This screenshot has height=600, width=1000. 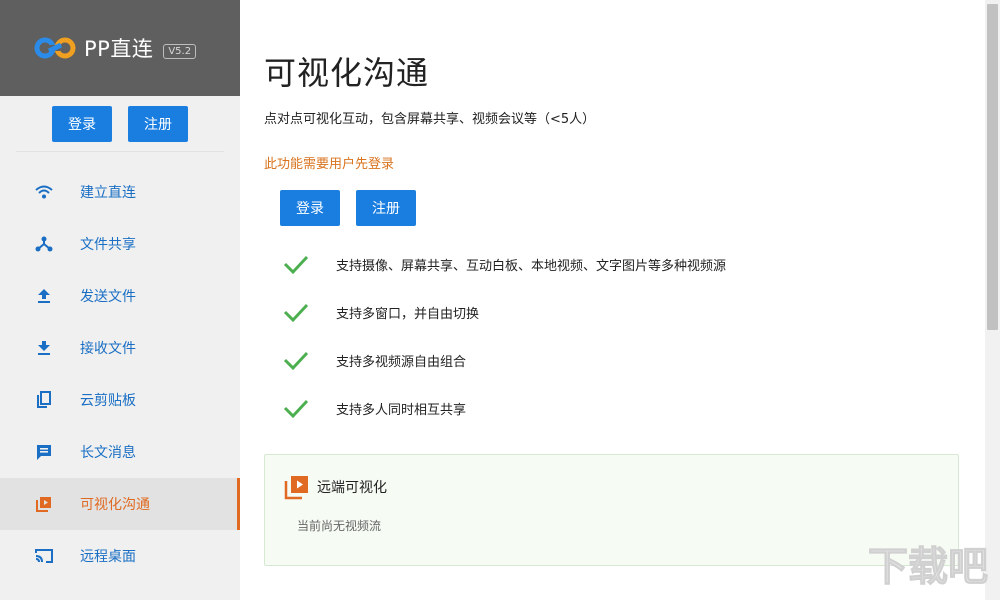 I want to click on page-title: 可视化沟通, so click(x=347, y=73).